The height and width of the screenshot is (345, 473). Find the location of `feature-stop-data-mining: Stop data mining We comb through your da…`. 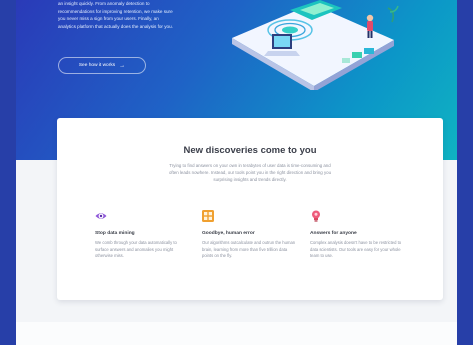

feature-stop-data-mining: Stop data mining We comb through your da… is located at coordinates (142, 235).